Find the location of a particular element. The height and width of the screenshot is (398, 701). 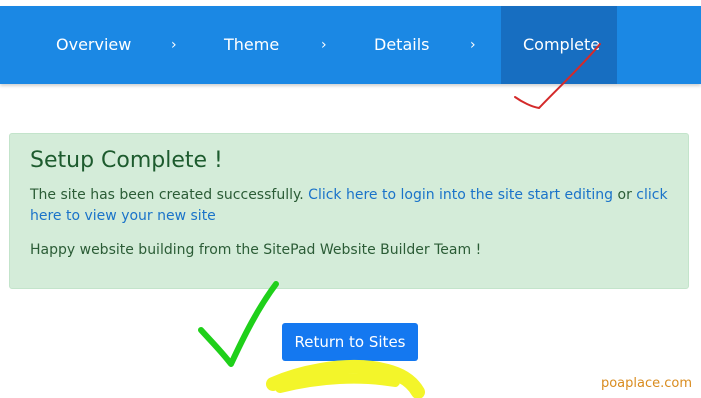

step-complete: Complete is located at coordinates (561, 45).